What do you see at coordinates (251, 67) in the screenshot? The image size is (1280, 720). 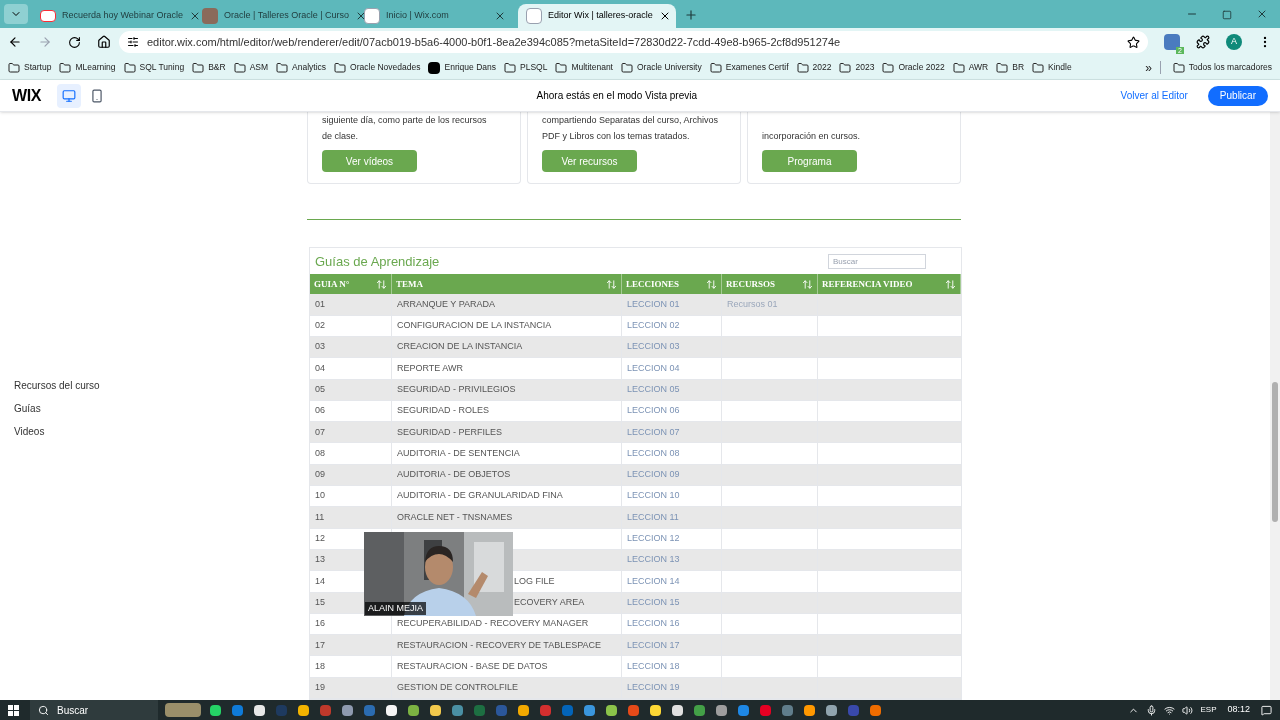 I see `bookmark-item: ASM` at bounding box center [251, 67].